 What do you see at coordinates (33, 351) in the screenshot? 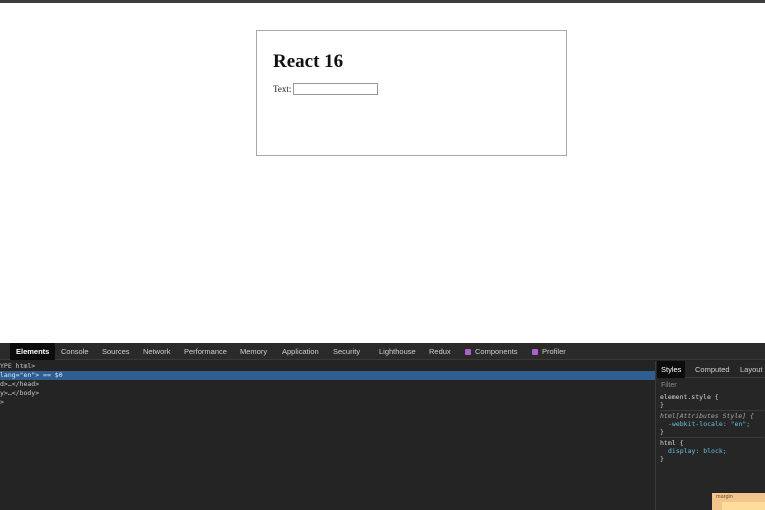
I see `tab-elements: Elements` at bounding box center [33, 351].